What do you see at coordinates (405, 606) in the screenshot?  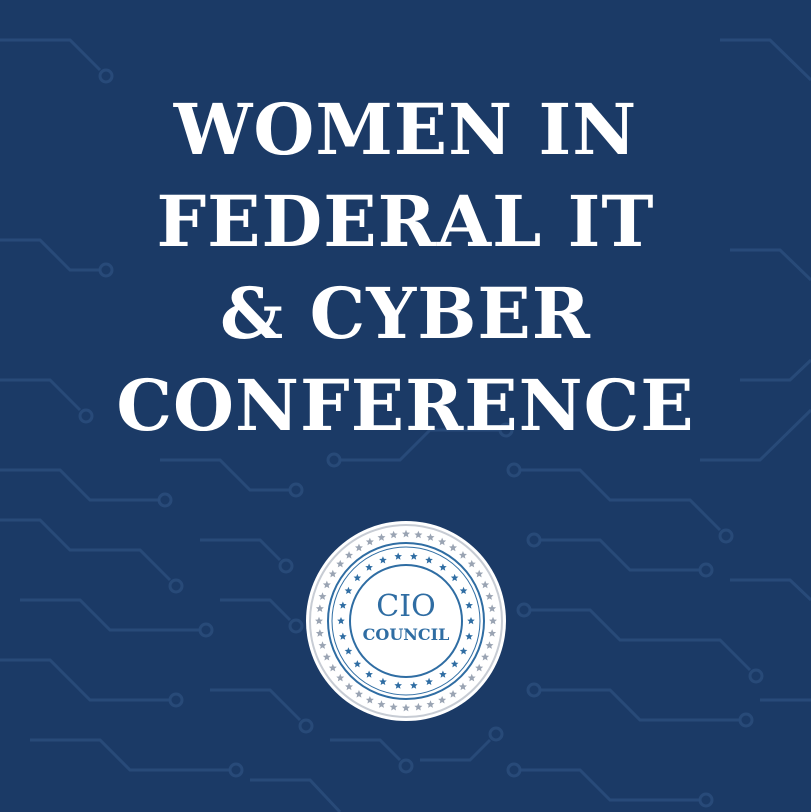 I see `seal-text-cio: CIO` at bounding box center [405, 606].